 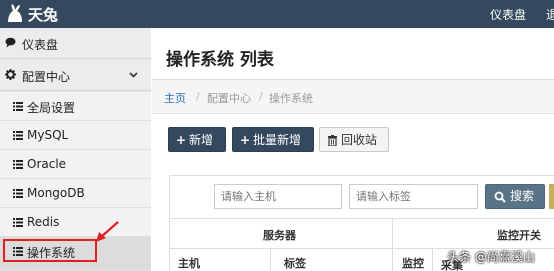 I want to click on sidebar-item-mysql: MySQL, so click(x=75, y=135).